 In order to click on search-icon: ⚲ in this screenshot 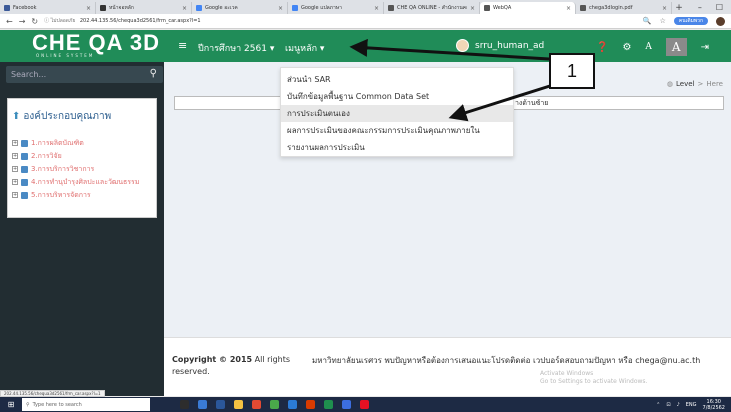, I will do `click(153, 73)`.